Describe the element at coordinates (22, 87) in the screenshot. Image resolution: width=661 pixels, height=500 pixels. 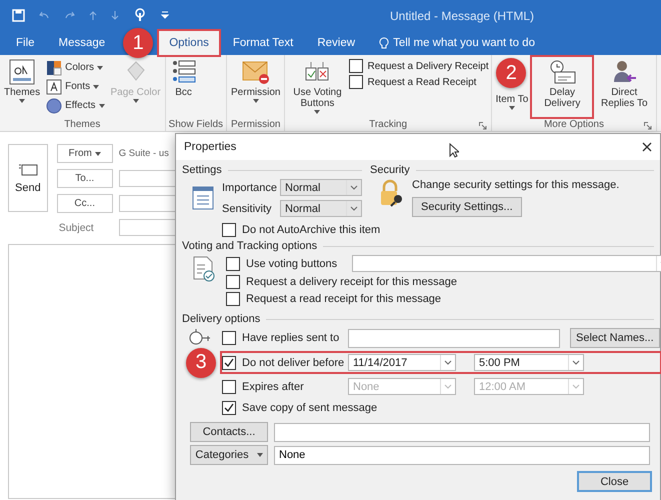
I see `ribbon-button: Themes` at that location.